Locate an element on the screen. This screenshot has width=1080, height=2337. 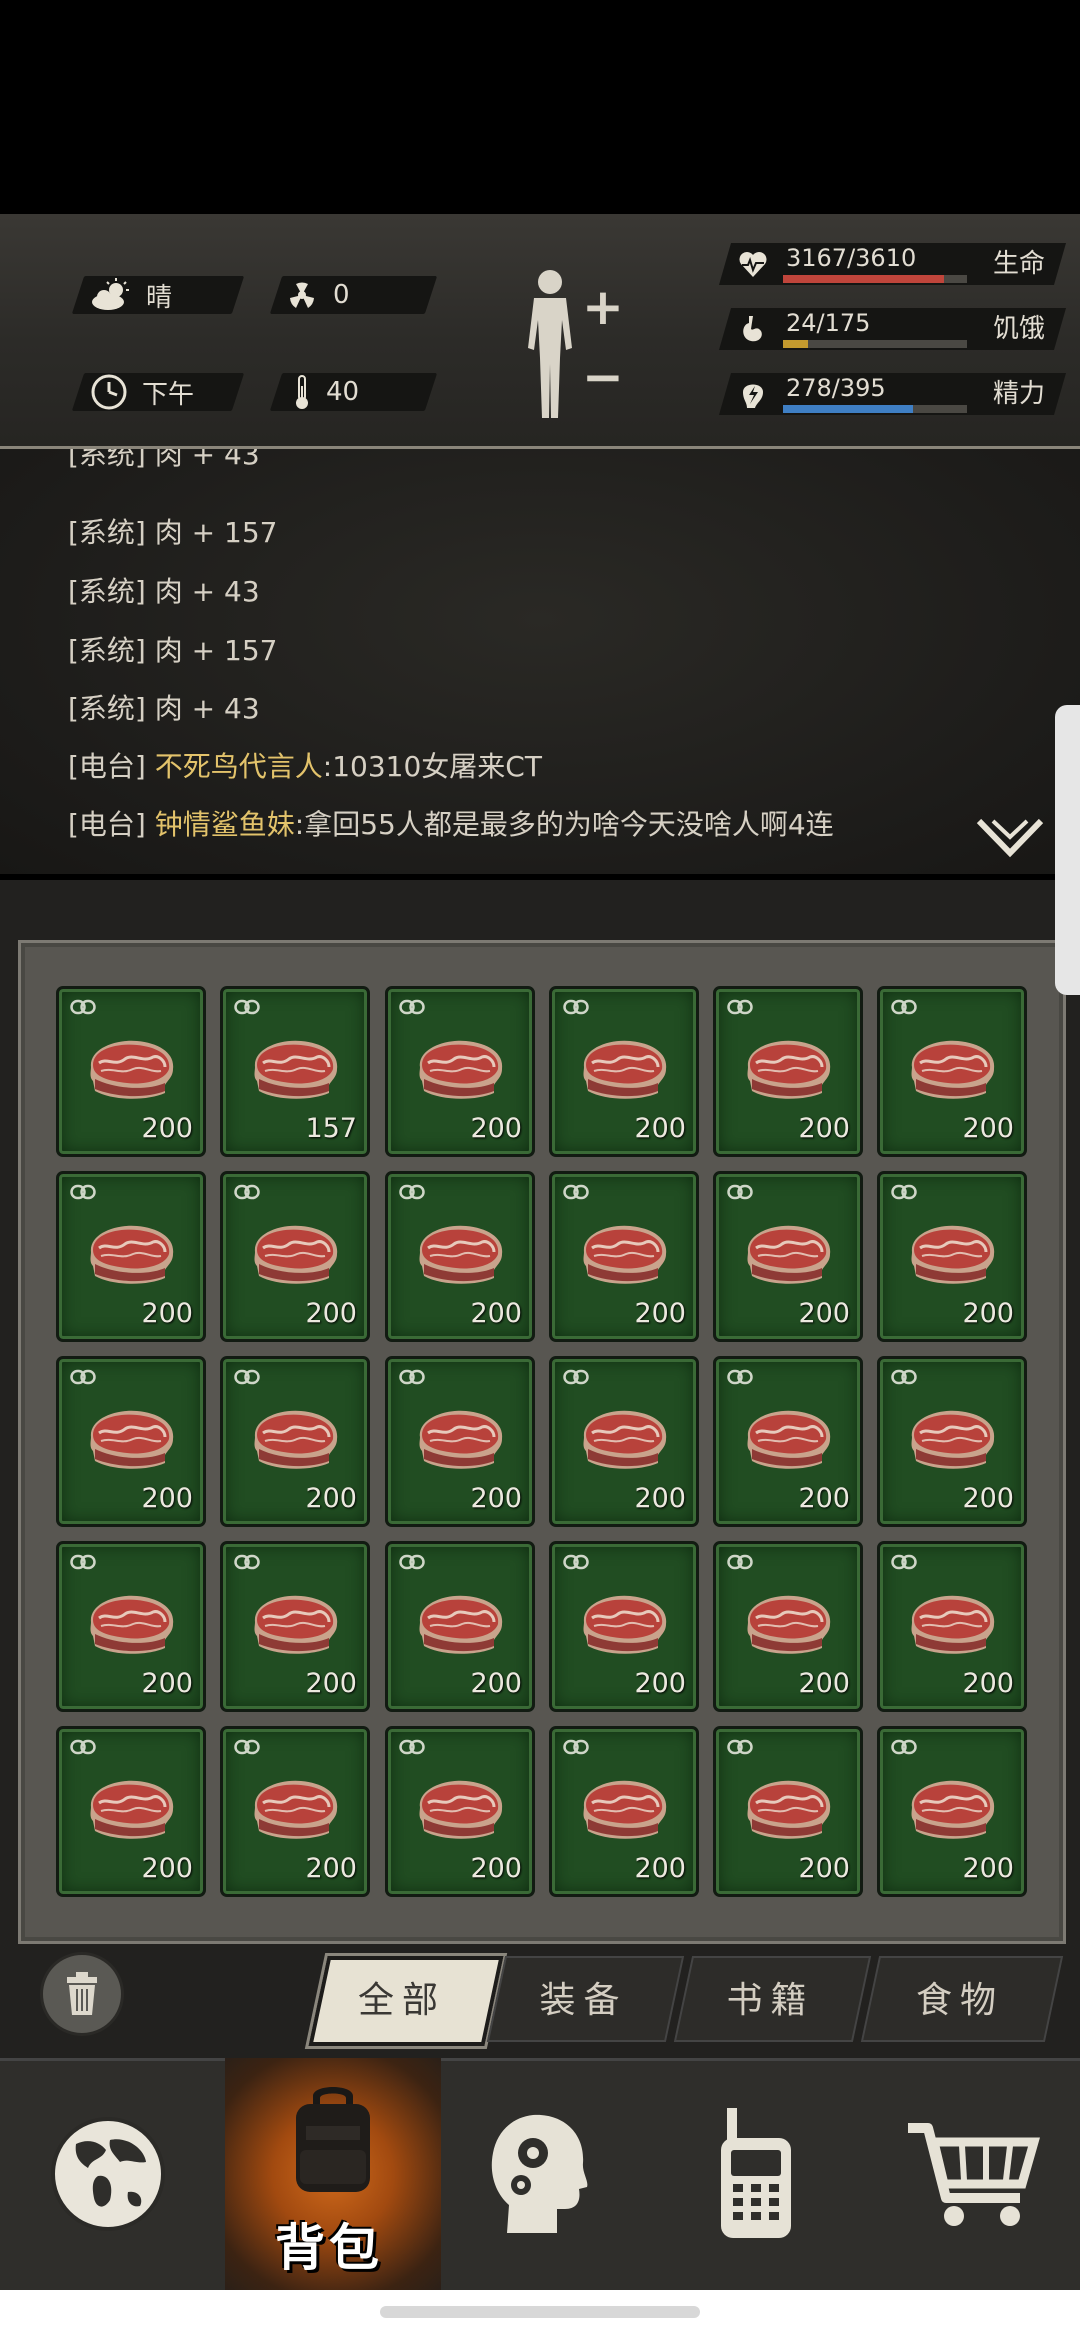
discard-button is located at coordinates (82, 1994).